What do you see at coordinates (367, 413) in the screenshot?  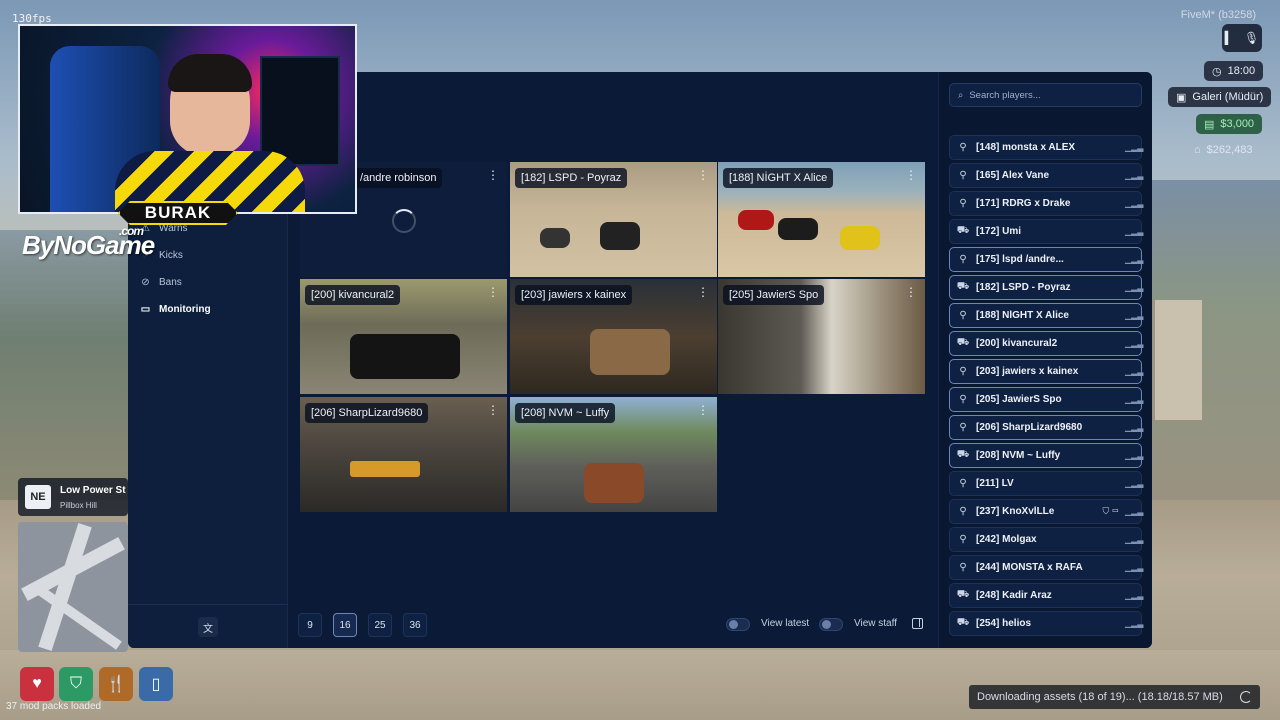 I see `tile-label: [206] SharpLizard9680` at bounding box center [367, 413].